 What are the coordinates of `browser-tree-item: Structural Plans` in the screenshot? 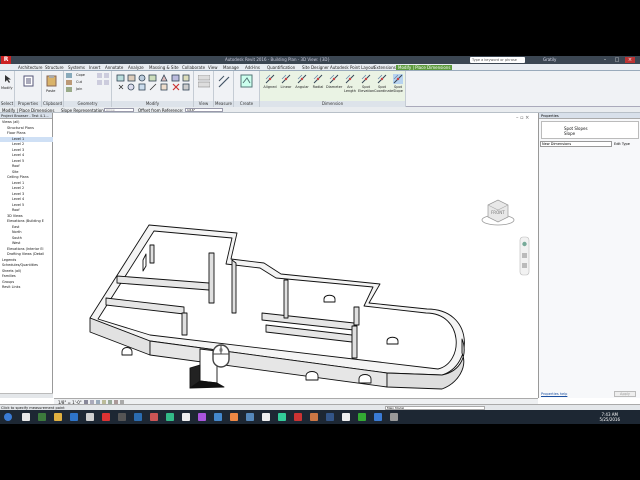 It's located at (26, 128).